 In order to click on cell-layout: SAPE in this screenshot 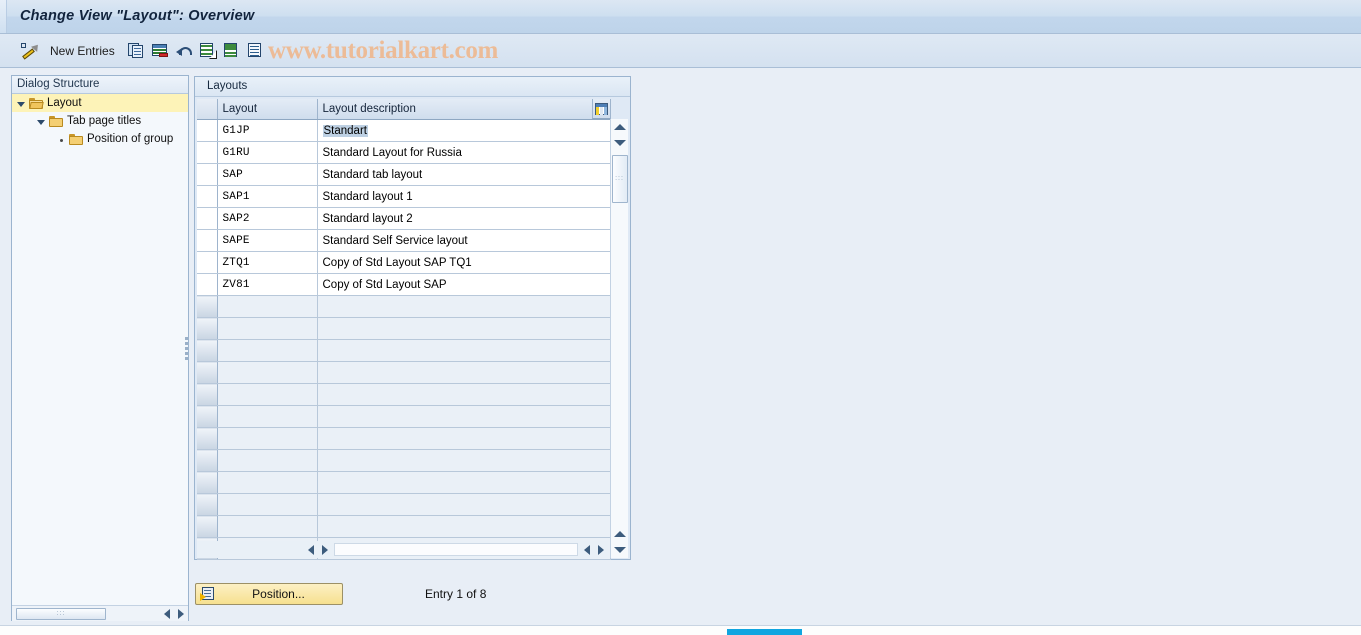, I will do `click(267, 240)`.